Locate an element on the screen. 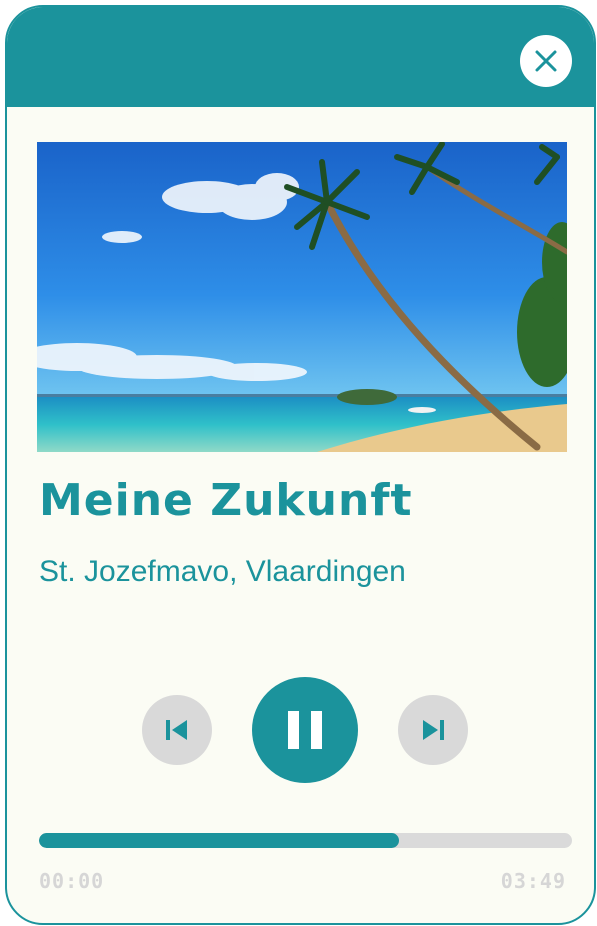 Image resolution: width=597 pixels, height=926 pixels. close-icon is located at coordinates (546, 61).